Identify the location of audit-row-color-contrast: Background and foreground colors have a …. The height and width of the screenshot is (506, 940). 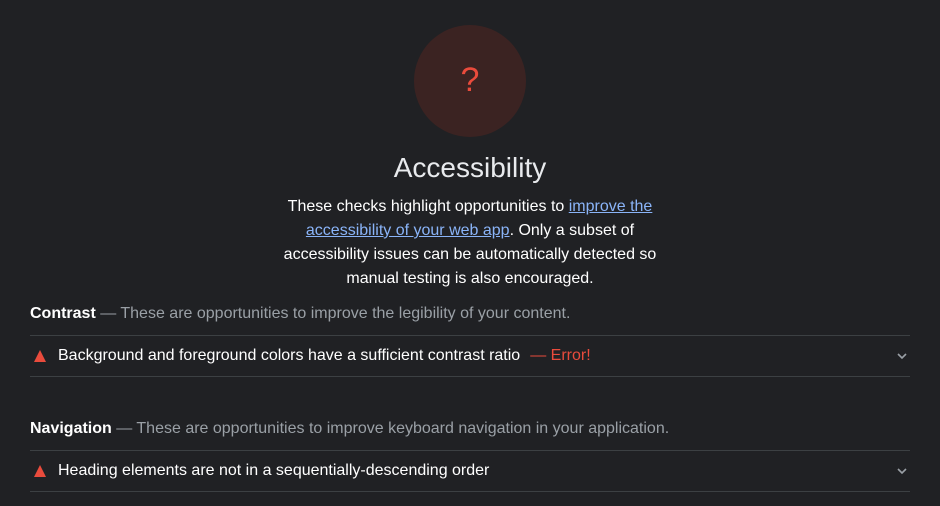
(470, 356).